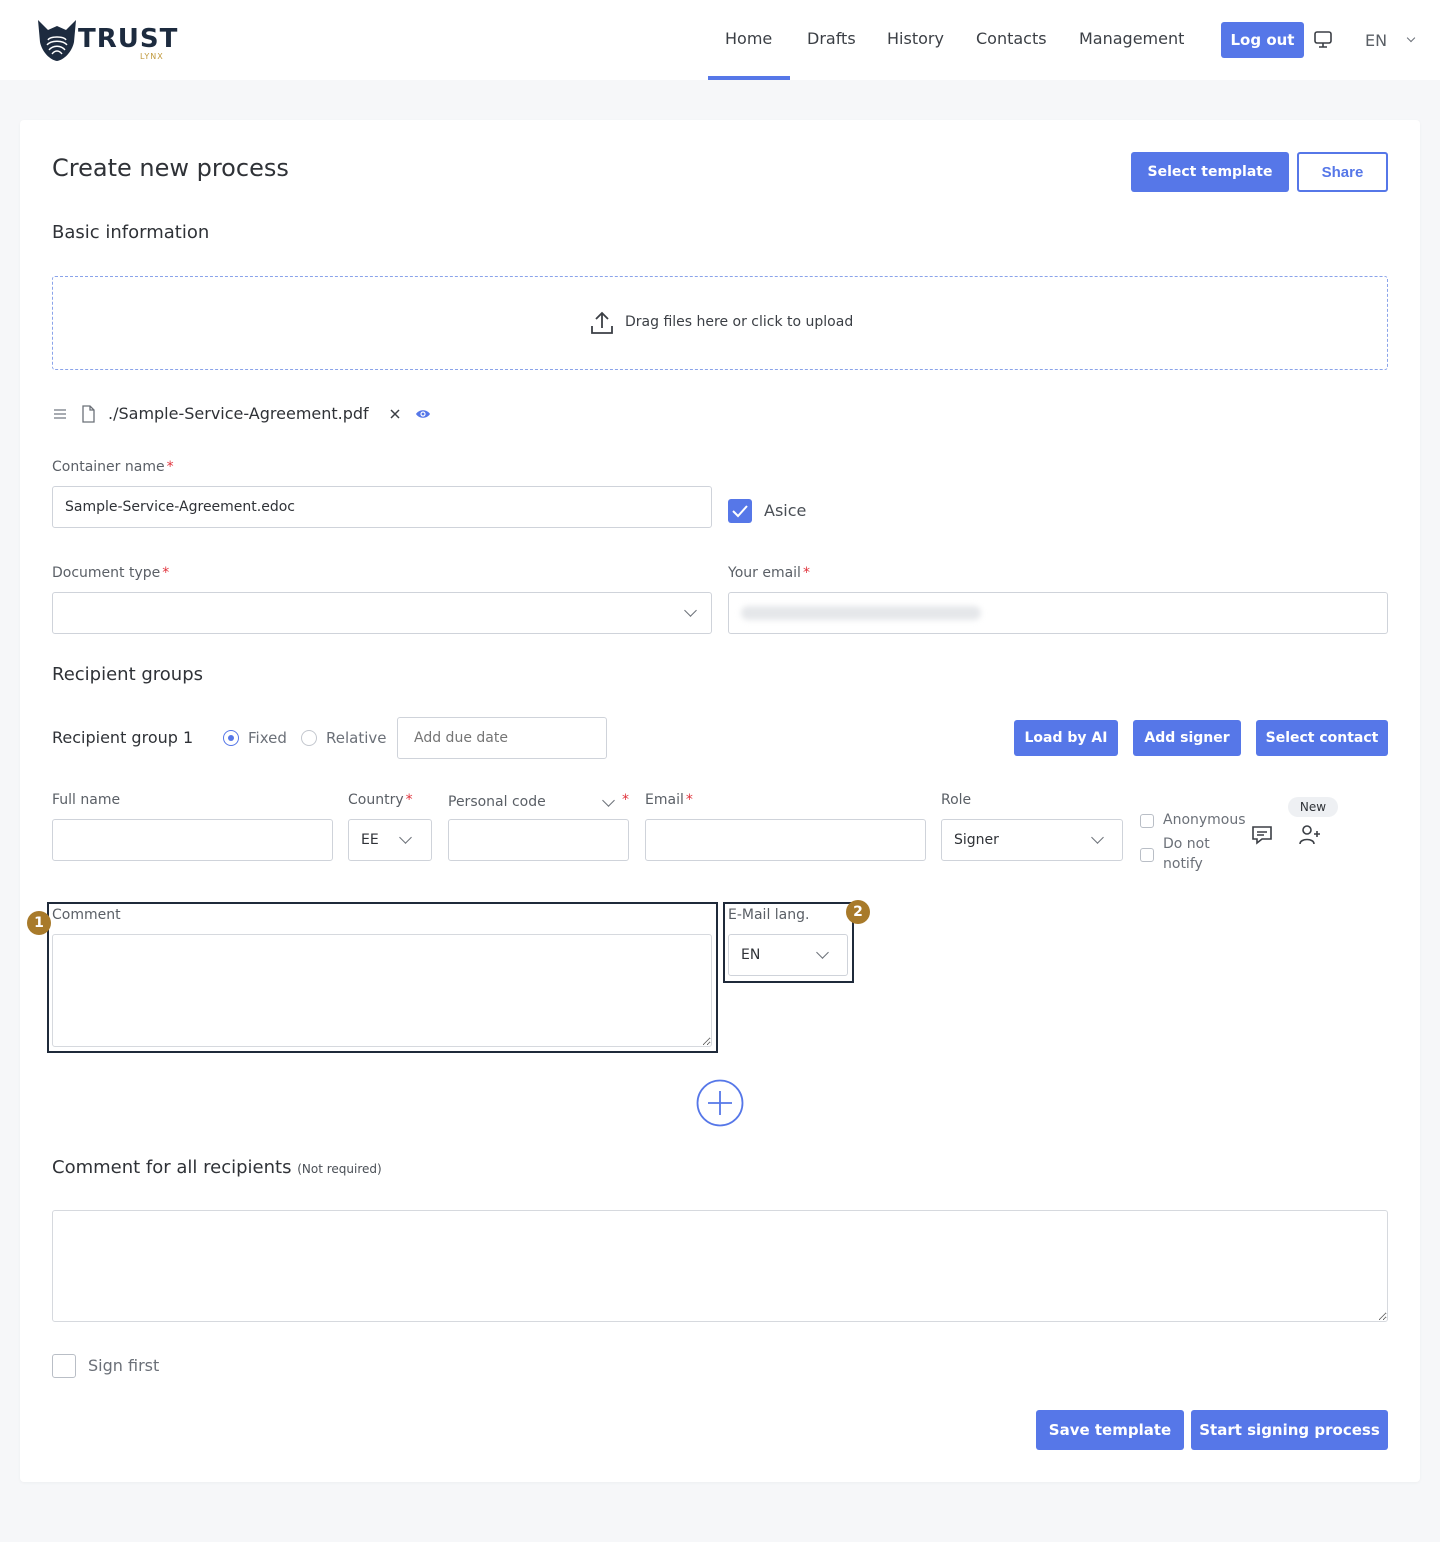 This screenshot has height=1542, width=1440. Describe the element at coordinates (1187, 738) in the screenshot. I see `add-signer-button: Add signer` at that location.